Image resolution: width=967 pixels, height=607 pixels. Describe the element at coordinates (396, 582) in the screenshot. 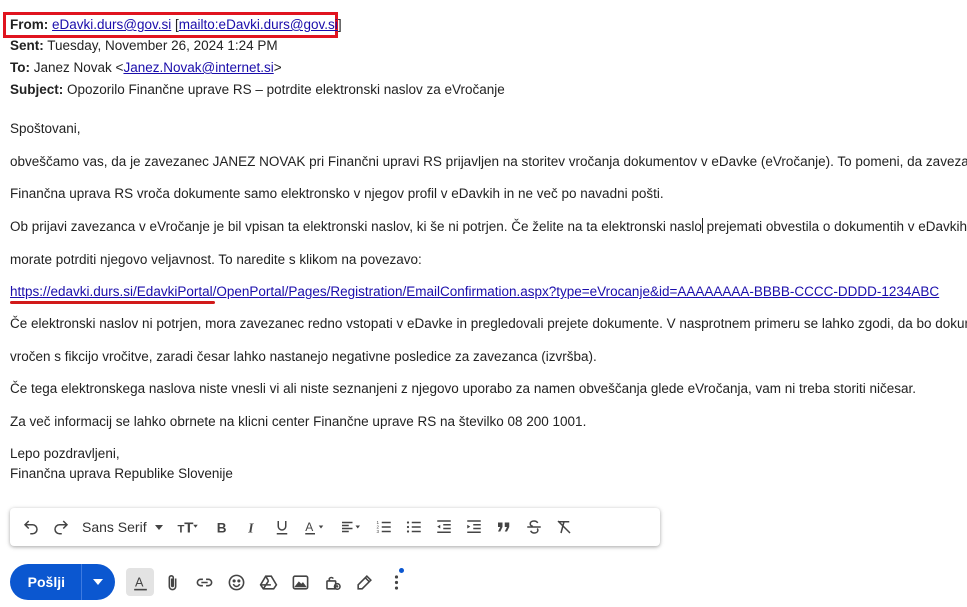

I see `more-options-icon` at that location.